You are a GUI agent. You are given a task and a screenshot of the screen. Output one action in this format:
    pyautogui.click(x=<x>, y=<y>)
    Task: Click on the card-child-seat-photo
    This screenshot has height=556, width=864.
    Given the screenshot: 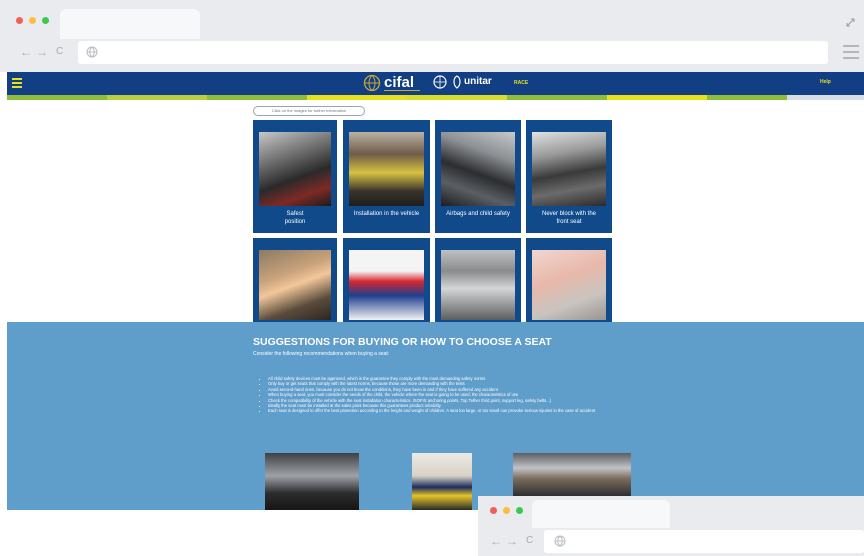 What is the action you would take?
    pyautogui.click(x=295, y=280)
    